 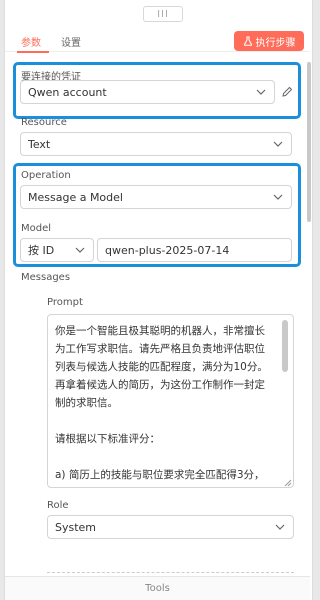 What do you see at coordinates (67, 92) in the screenshot?
I see `credential-value: Qwen account` at bounding box center [67, 92].